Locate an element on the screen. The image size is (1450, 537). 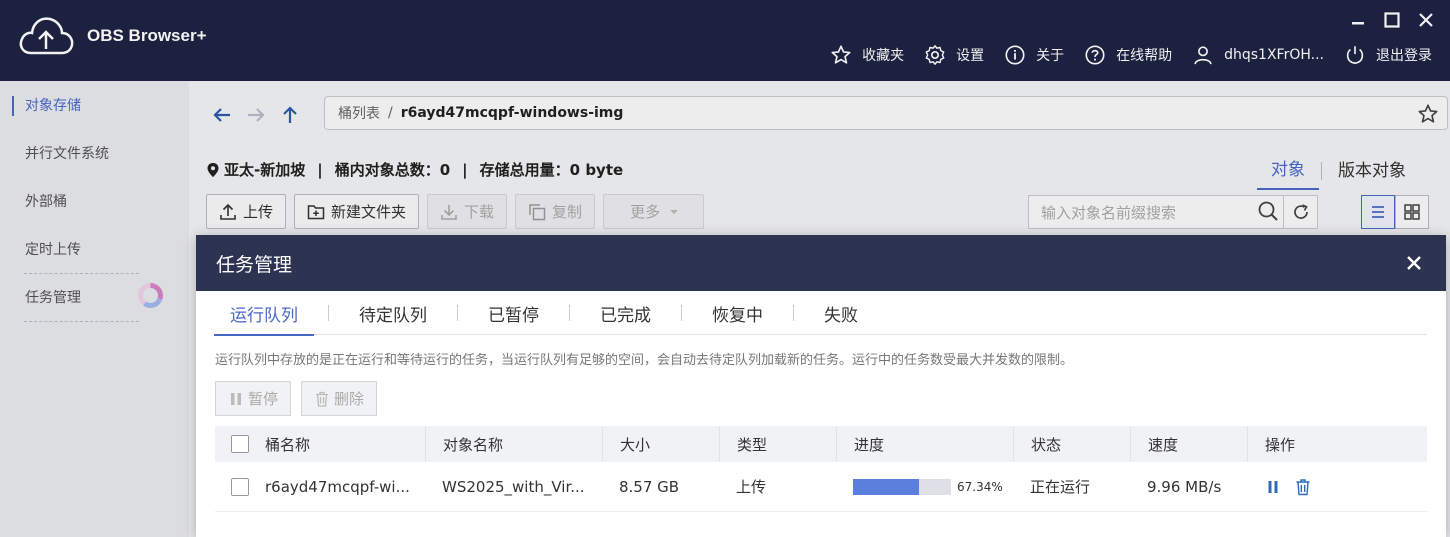
breadcrumb-root: 桶列表 is located at coordinates (359, 113).